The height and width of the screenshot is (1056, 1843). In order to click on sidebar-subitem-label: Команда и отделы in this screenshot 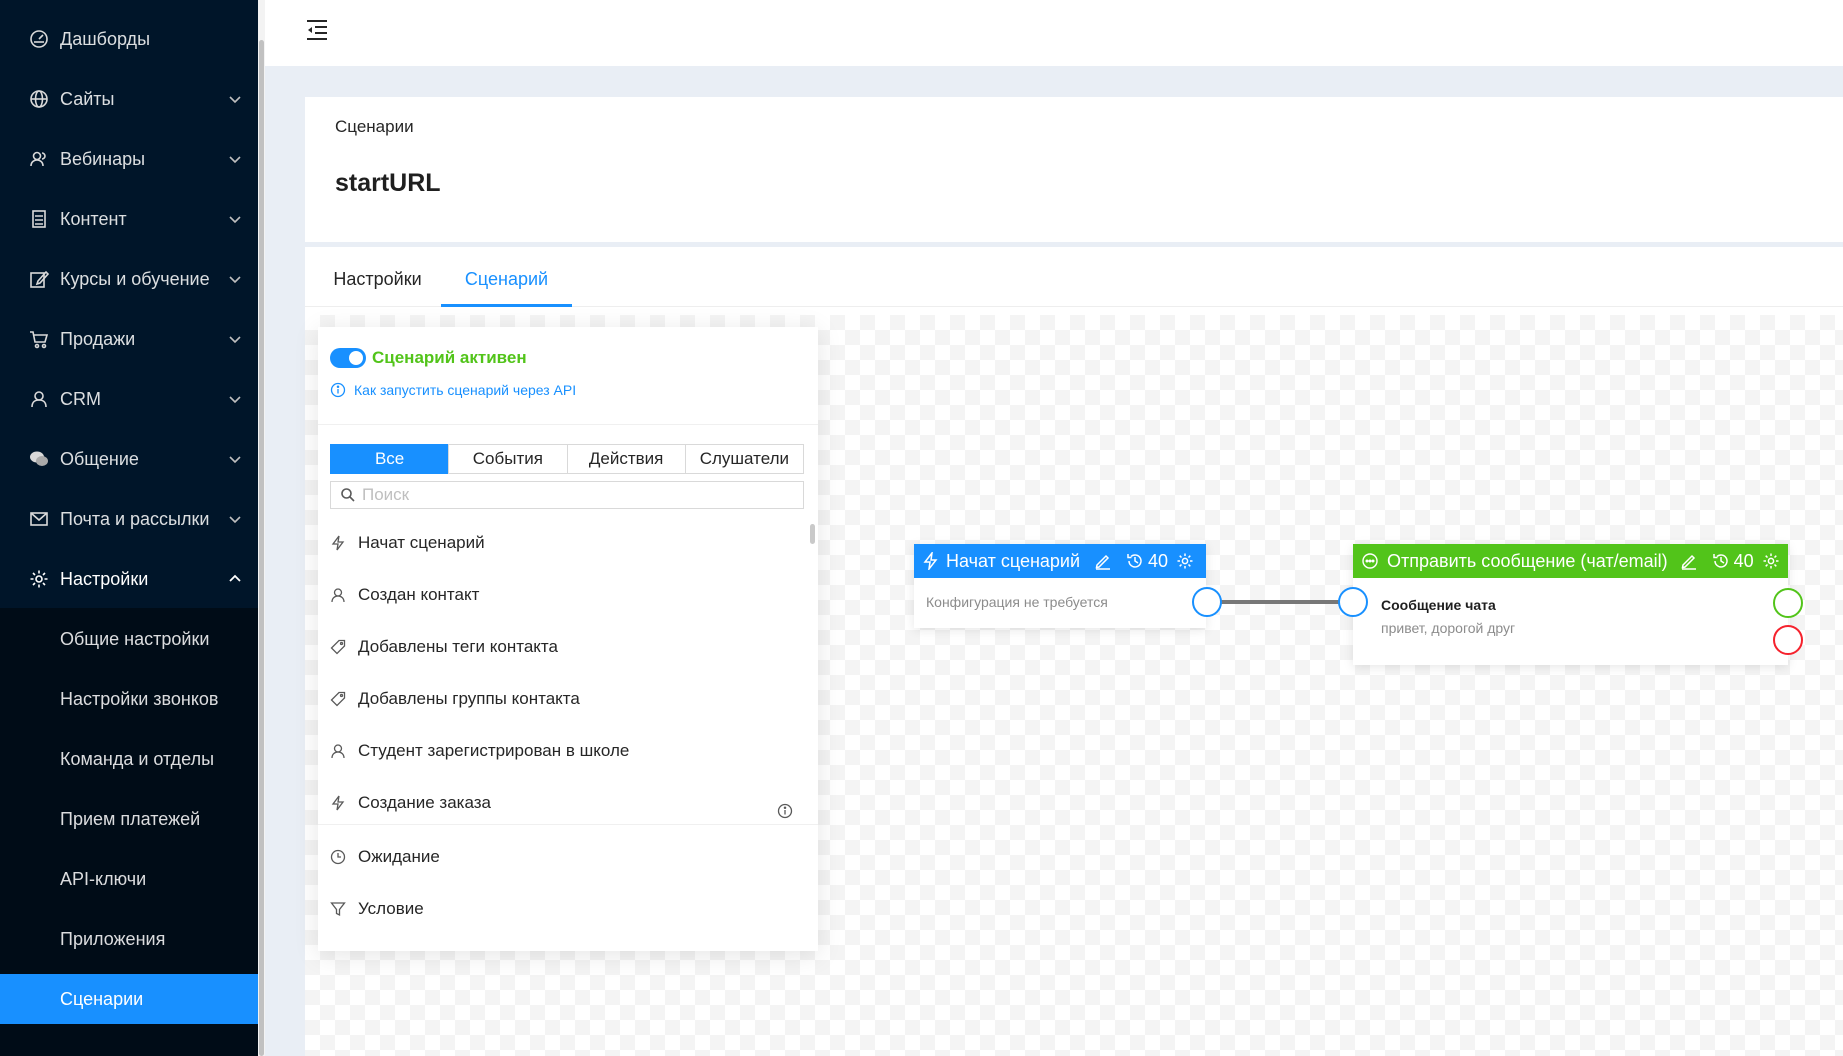, I will do `click(137, 759)`.